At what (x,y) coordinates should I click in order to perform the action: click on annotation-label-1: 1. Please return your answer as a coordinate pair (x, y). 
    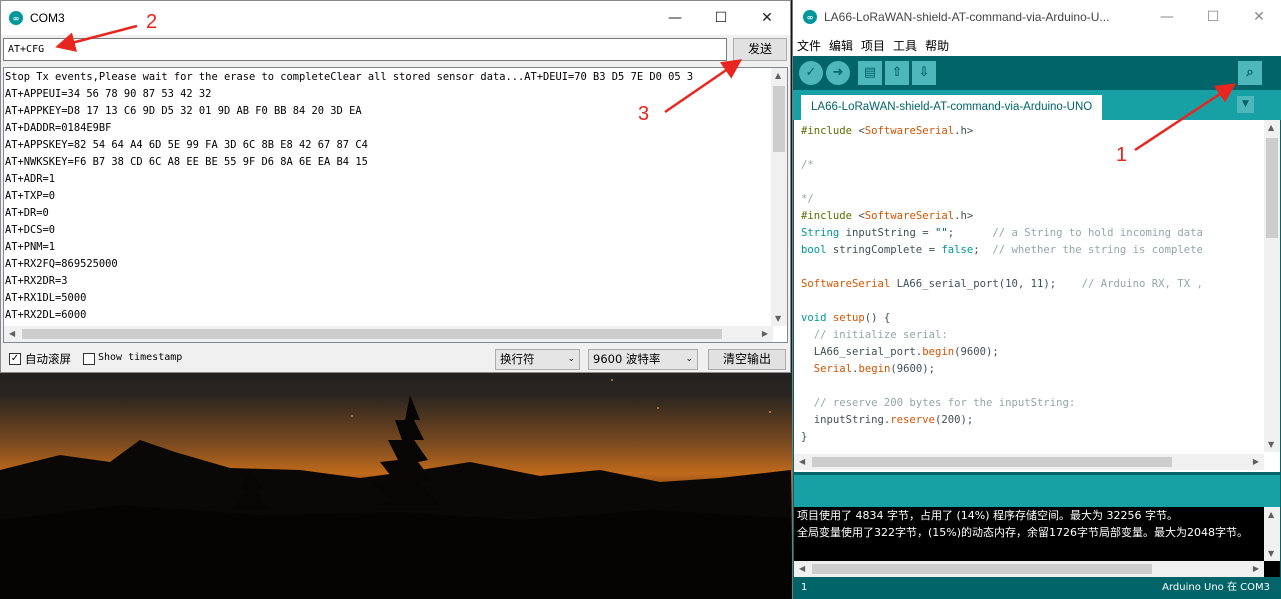
    Looking at the image, I should click on (1122, 155).